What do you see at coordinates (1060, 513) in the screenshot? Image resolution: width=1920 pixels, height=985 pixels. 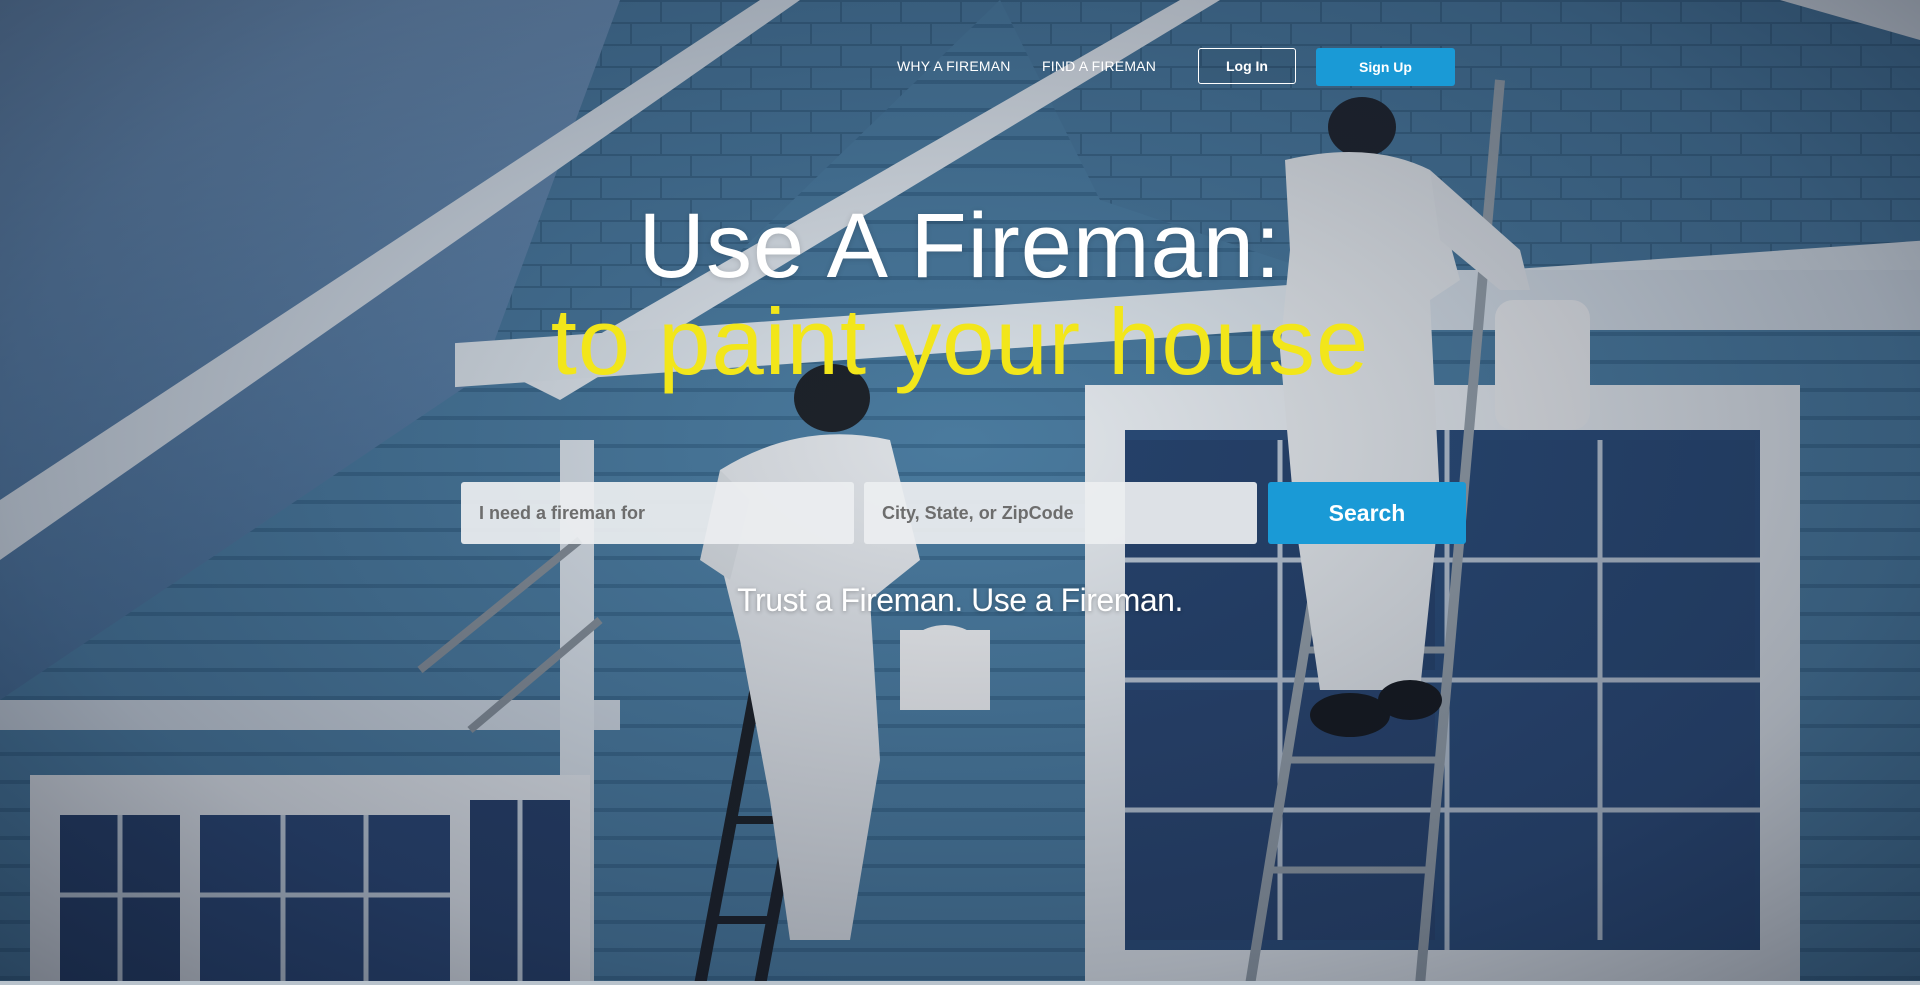 I see `location-search-input` at bounding box center [1060, 513].